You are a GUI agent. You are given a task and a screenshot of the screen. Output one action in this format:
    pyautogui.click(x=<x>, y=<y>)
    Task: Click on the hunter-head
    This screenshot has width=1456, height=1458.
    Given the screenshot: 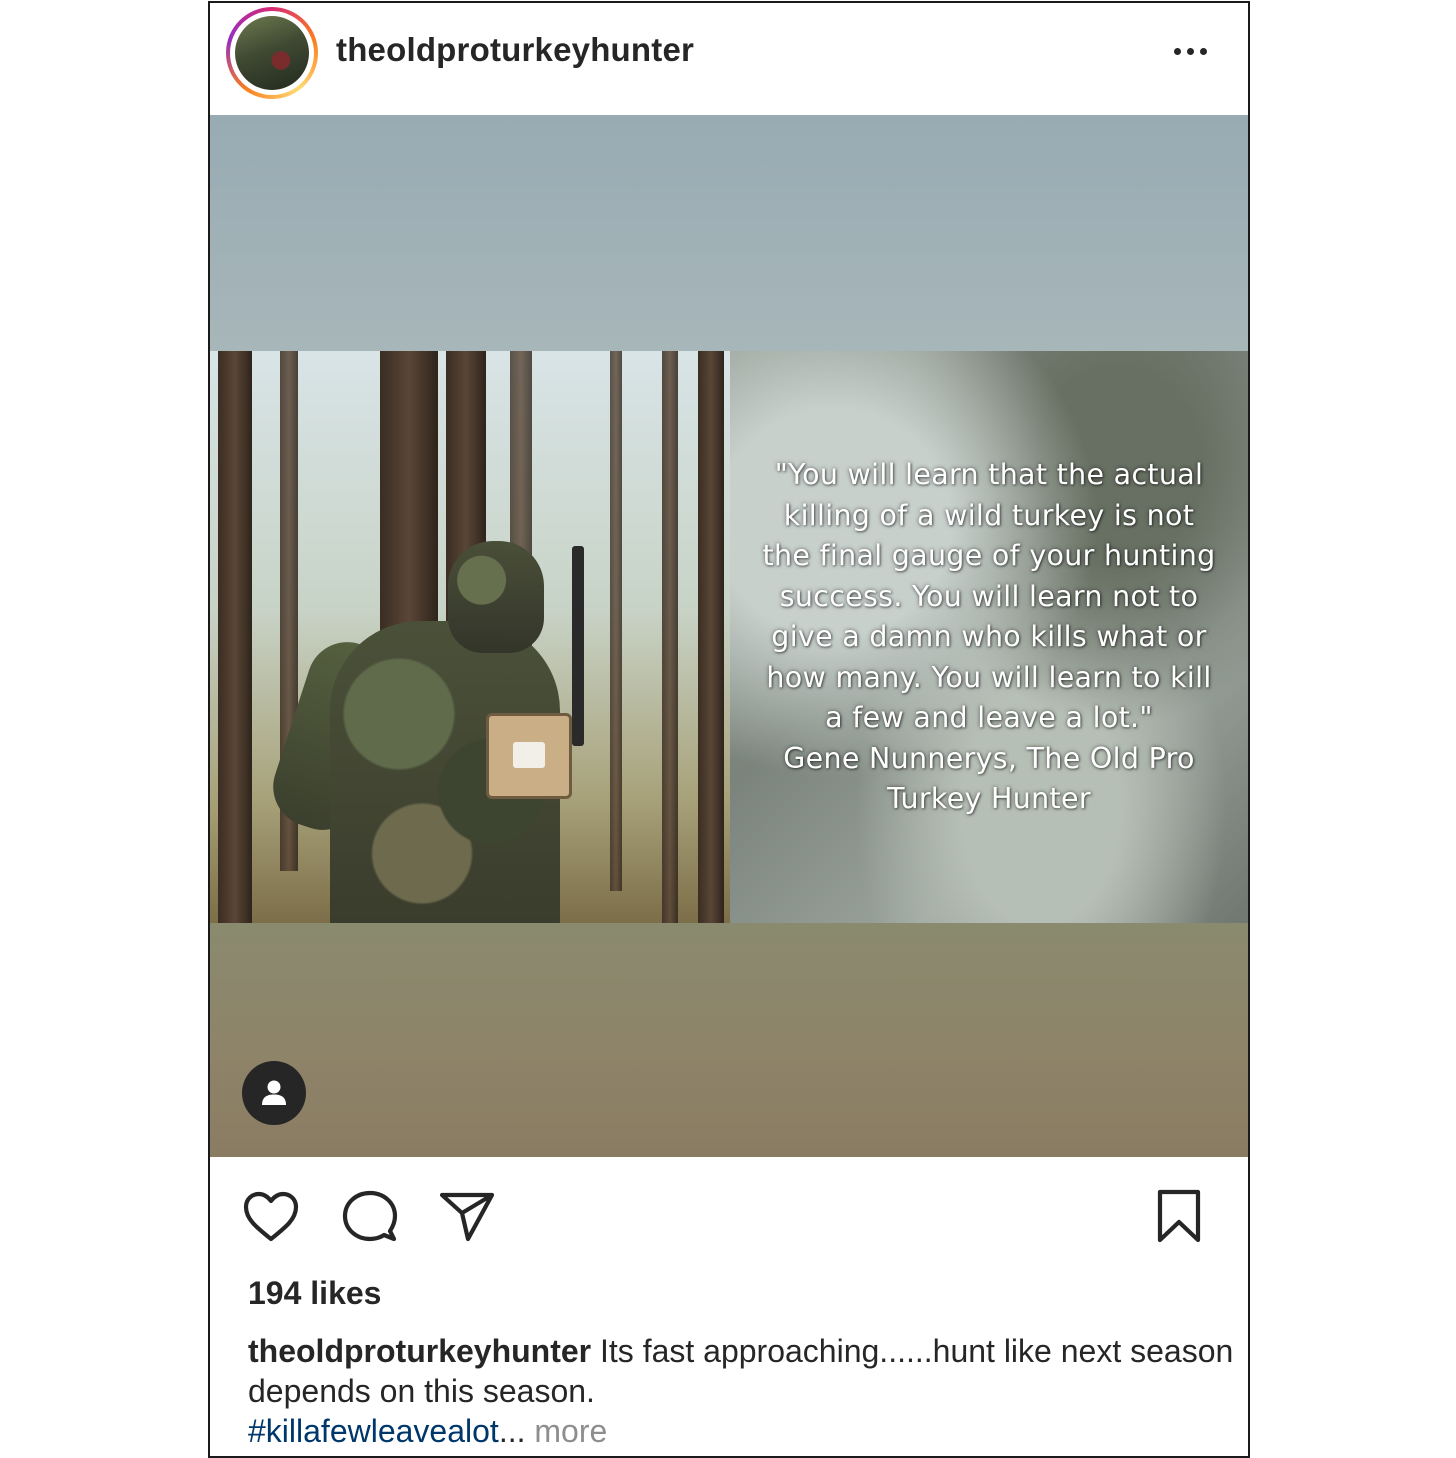 What is the action you would take?
    pyautogui.click(x=496, y=597)
    